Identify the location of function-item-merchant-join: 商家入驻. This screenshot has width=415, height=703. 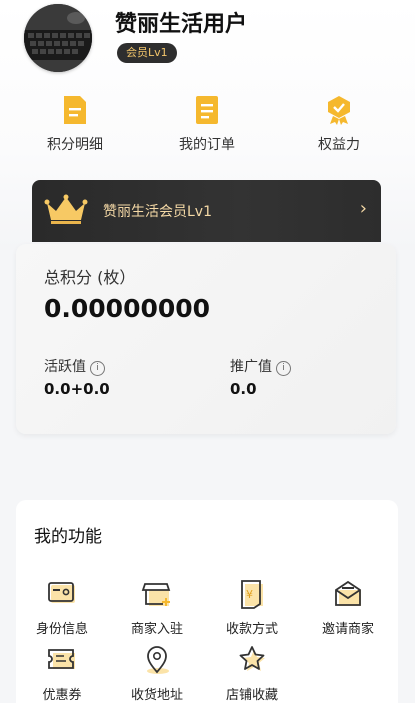
(157, 607).